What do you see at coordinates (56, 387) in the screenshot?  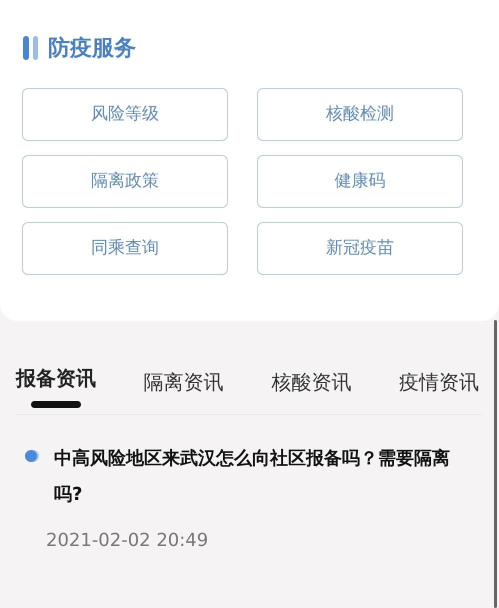 I see `tab: 报备资讯` at bounding box center [56, 387].